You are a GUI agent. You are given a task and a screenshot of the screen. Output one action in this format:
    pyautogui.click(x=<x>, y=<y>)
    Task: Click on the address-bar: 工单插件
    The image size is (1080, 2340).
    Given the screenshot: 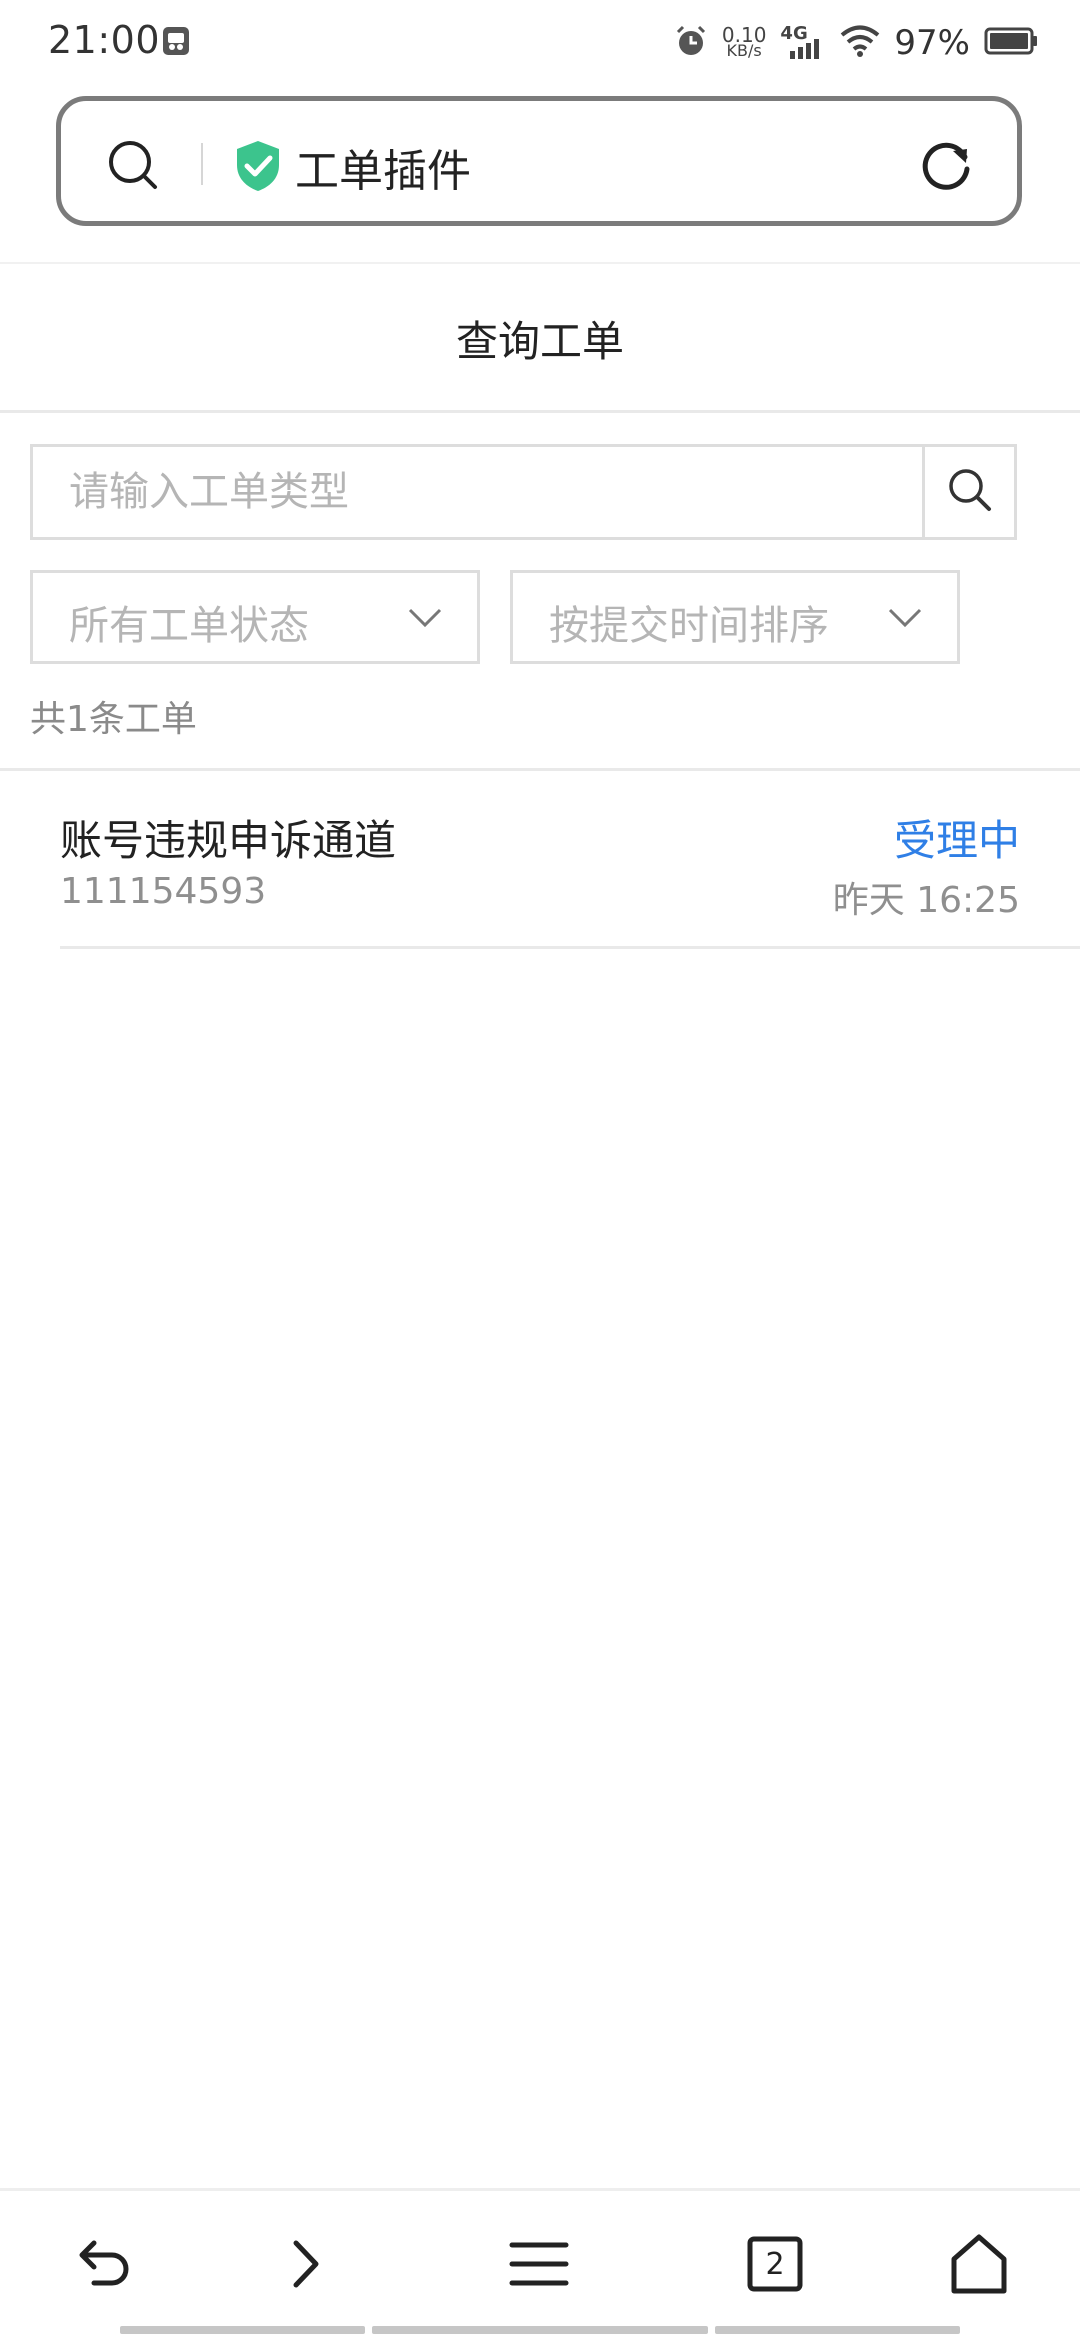 What is the action you would take?
    pyautogui.click(x=539, y=161)
    